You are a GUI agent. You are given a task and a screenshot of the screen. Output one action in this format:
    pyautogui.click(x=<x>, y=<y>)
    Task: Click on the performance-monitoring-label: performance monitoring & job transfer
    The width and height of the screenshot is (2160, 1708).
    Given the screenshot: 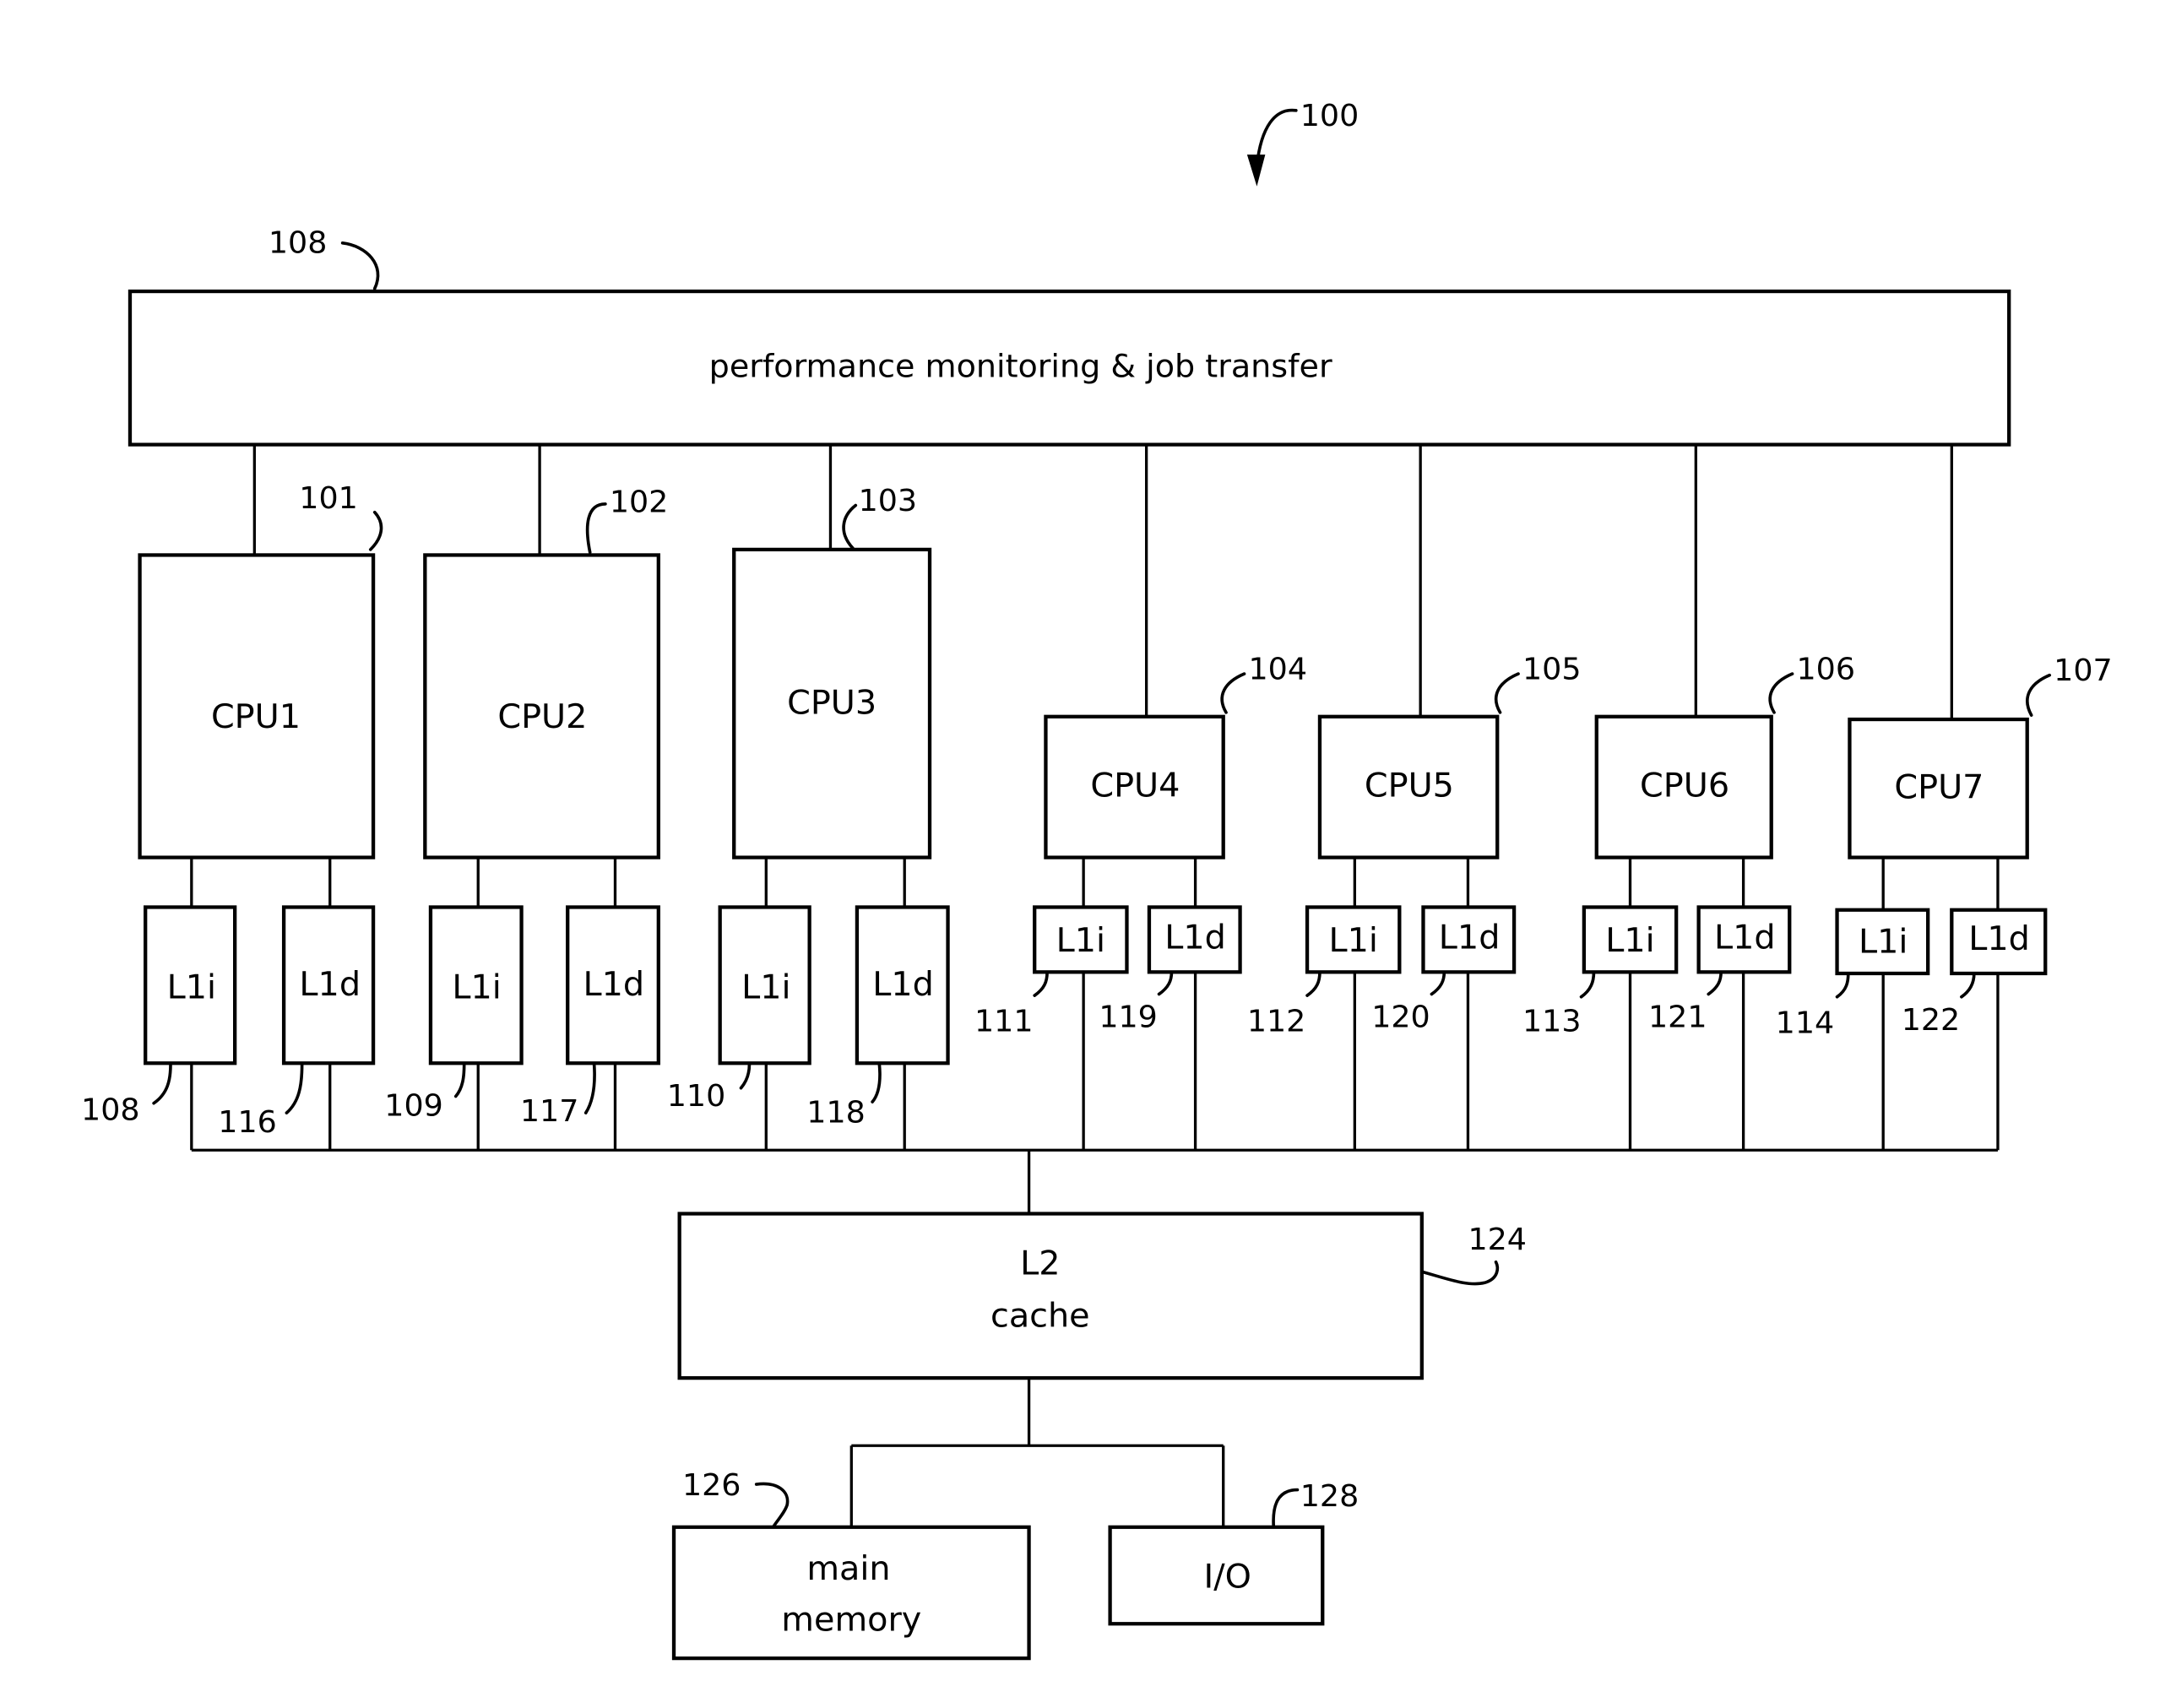 What is the action you would take?
    pyautogui.click(x=1021, y=366)
    